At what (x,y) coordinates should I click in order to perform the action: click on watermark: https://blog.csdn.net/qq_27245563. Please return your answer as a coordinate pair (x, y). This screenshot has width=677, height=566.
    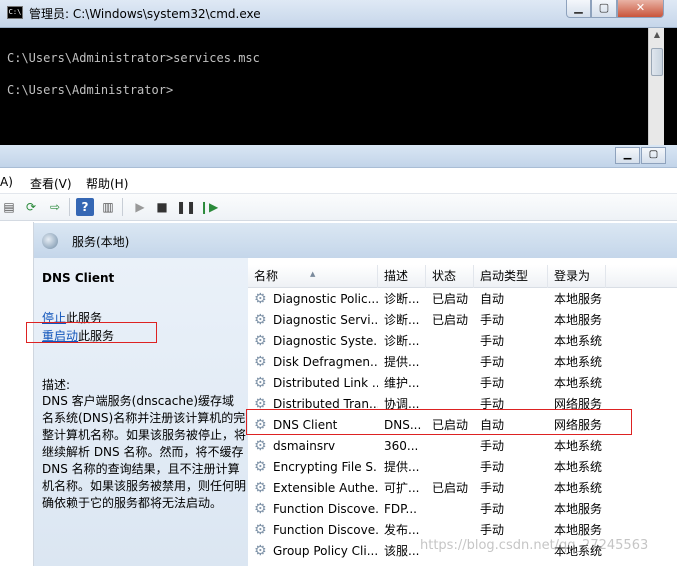
    Looking at the image, I should click on (534, 545).